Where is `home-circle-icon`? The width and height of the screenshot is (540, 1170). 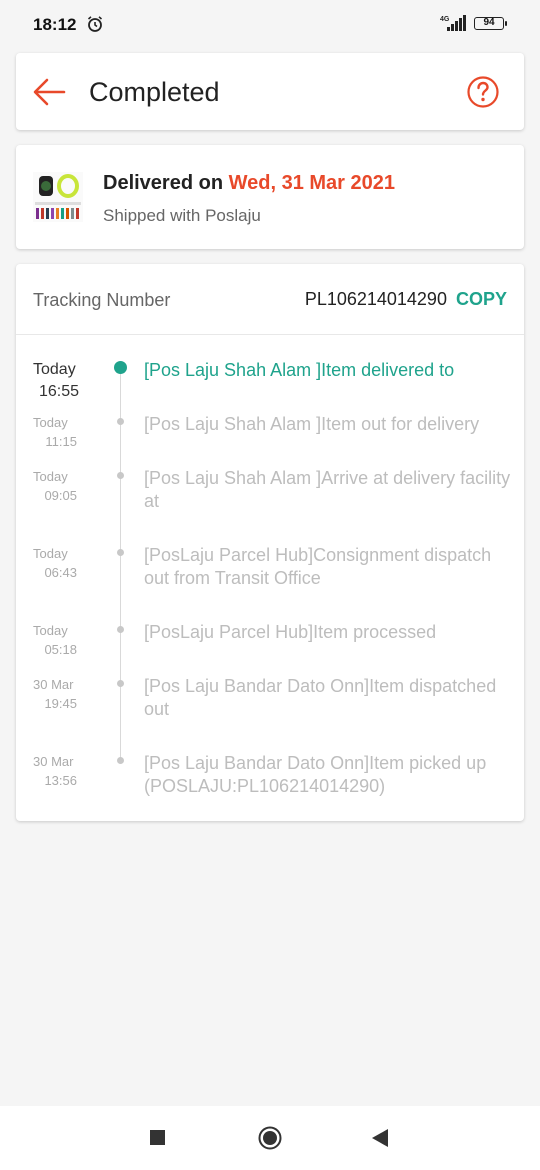 home-circle-icon is located at coordinates (270, 1138).